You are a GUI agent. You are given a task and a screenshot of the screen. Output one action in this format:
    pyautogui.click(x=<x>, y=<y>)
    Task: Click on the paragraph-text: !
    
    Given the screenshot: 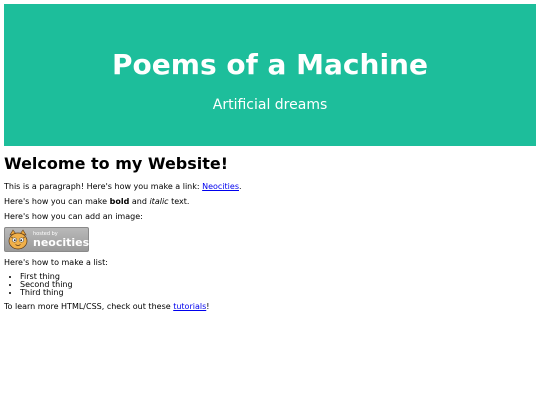 What is the action you would take?
    pyautogui.click(x=208, y=306)
    